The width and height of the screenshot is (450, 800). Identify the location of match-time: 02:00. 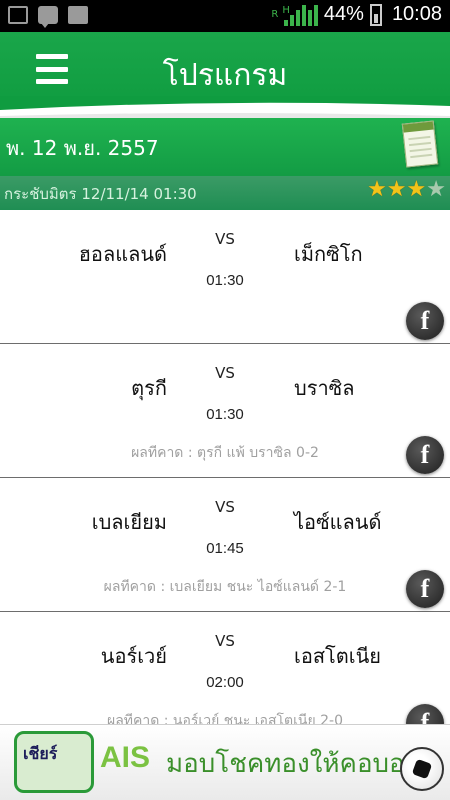
(225, 682).